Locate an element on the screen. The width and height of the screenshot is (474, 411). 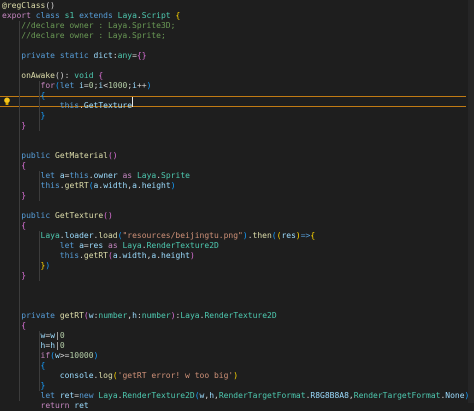
code-token: 0 is located at coordinates (62, 335).